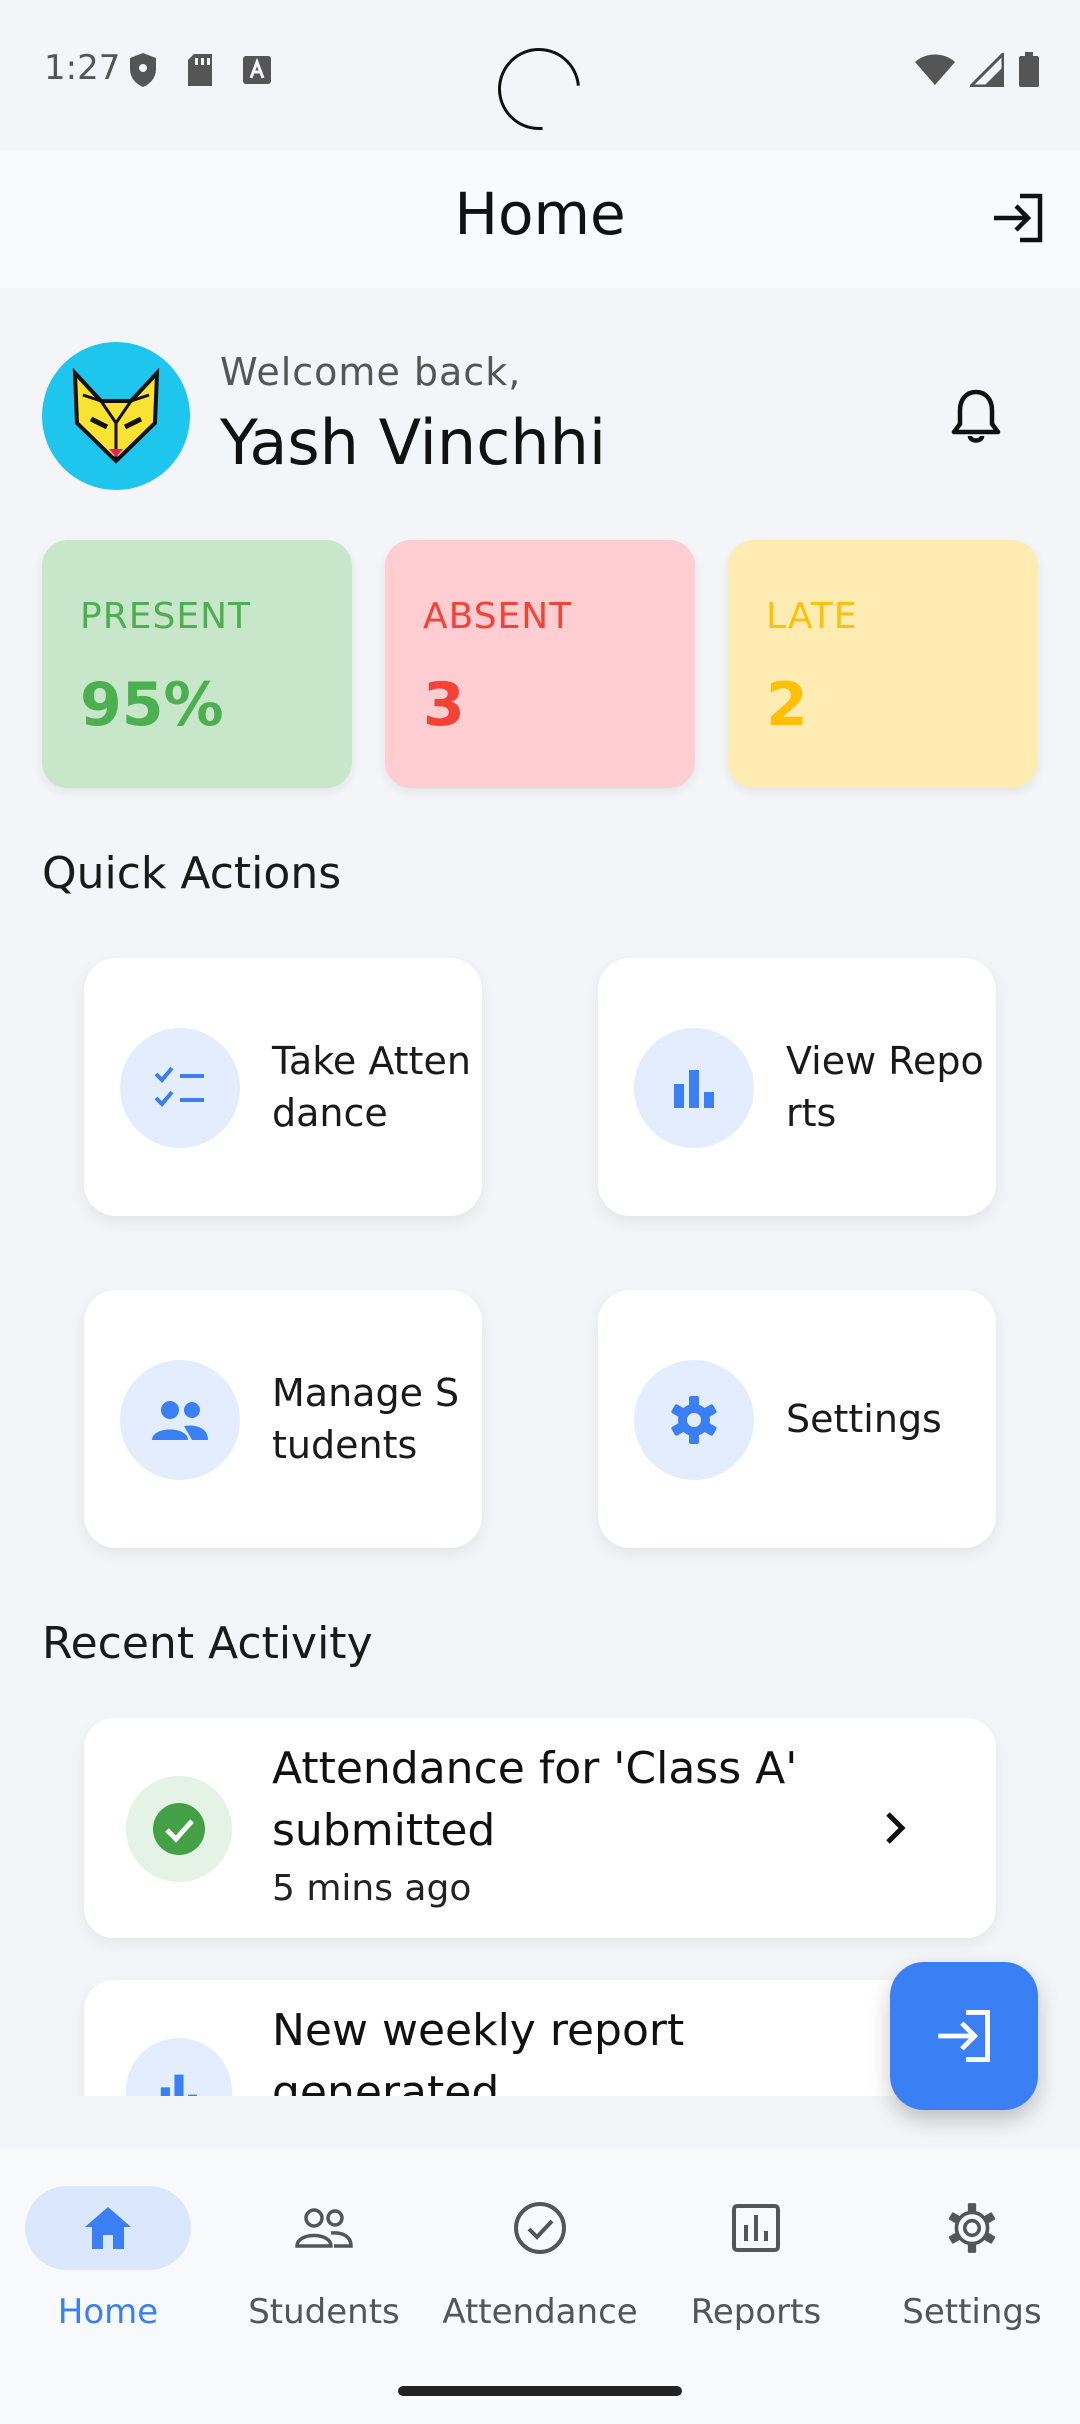 Image resolution: width=1080 pixels, height=2424 pixels. Describe the element at coordinates (987, 70) in the screenshot. I see `signal-icon` at that location.